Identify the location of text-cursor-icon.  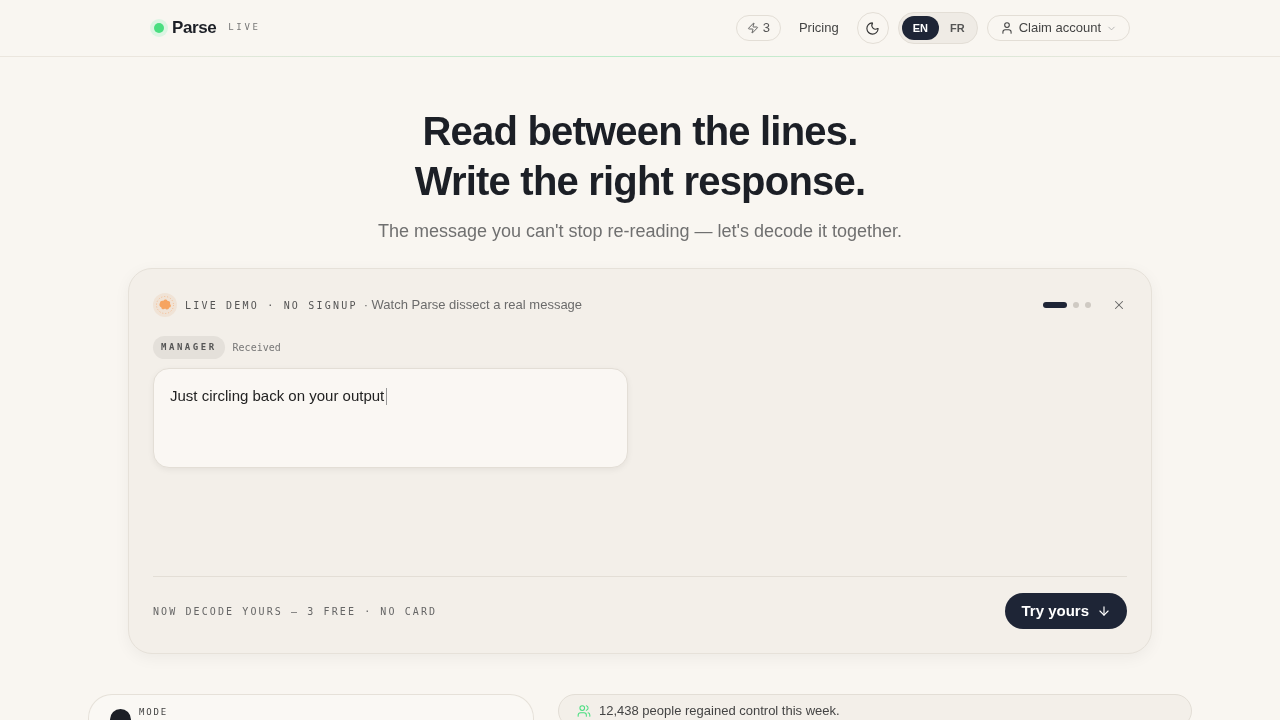
(387, 396).